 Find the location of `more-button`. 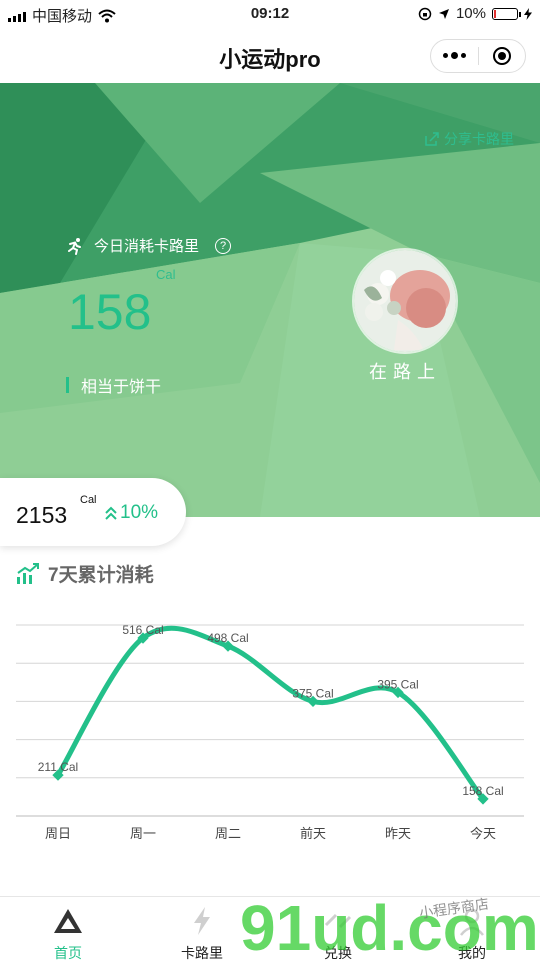

more-button is located at coordinates (454, 56).